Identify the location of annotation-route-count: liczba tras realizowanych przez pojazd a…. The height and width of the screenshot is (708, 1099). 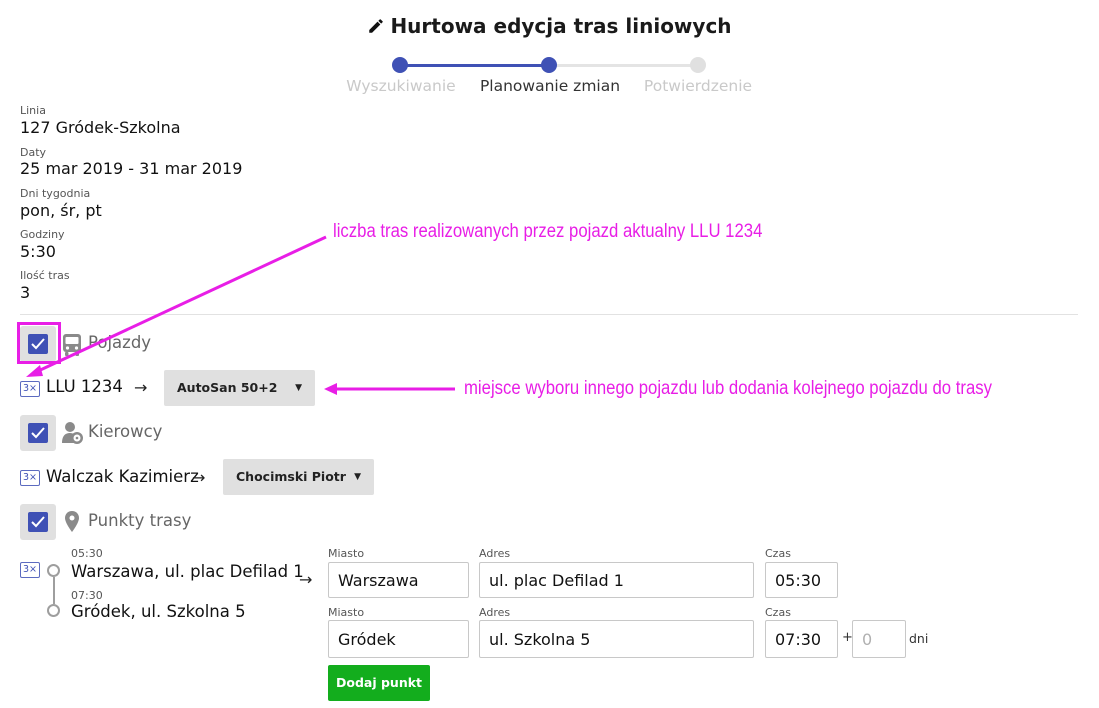
(548, 231).